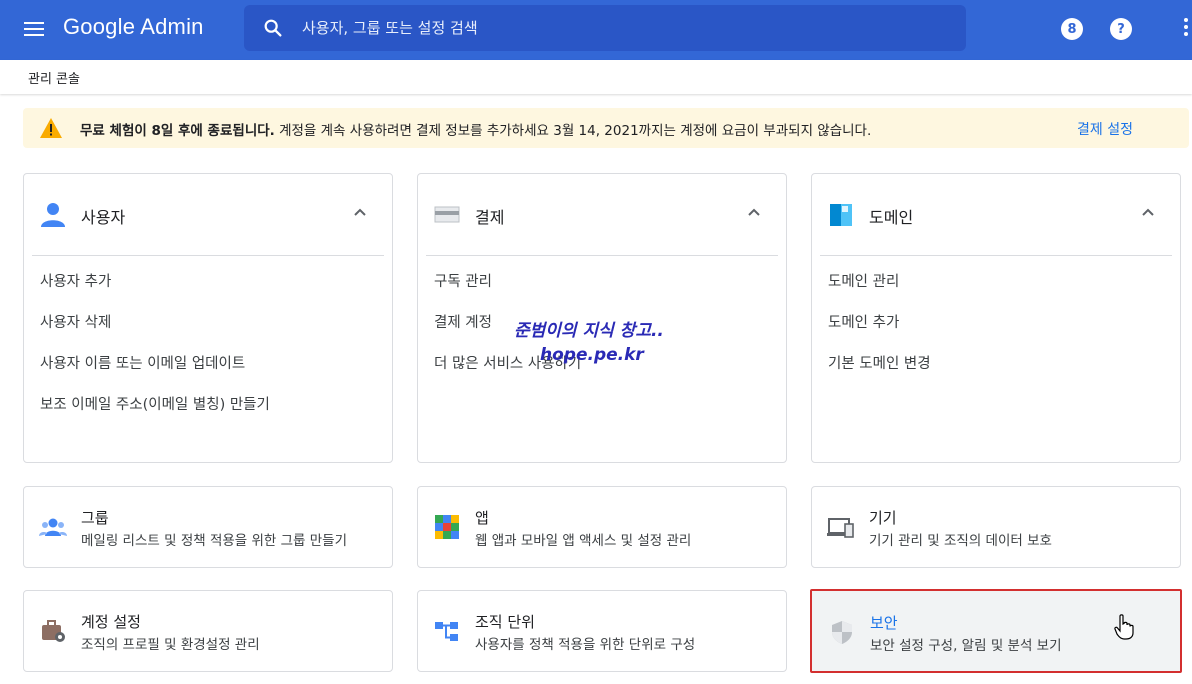 The image size is (1192, 684). What do you see at coordinates (447, 214) in the screenshot?
I see `credit-card-icon` at bounding box center [447, 214].